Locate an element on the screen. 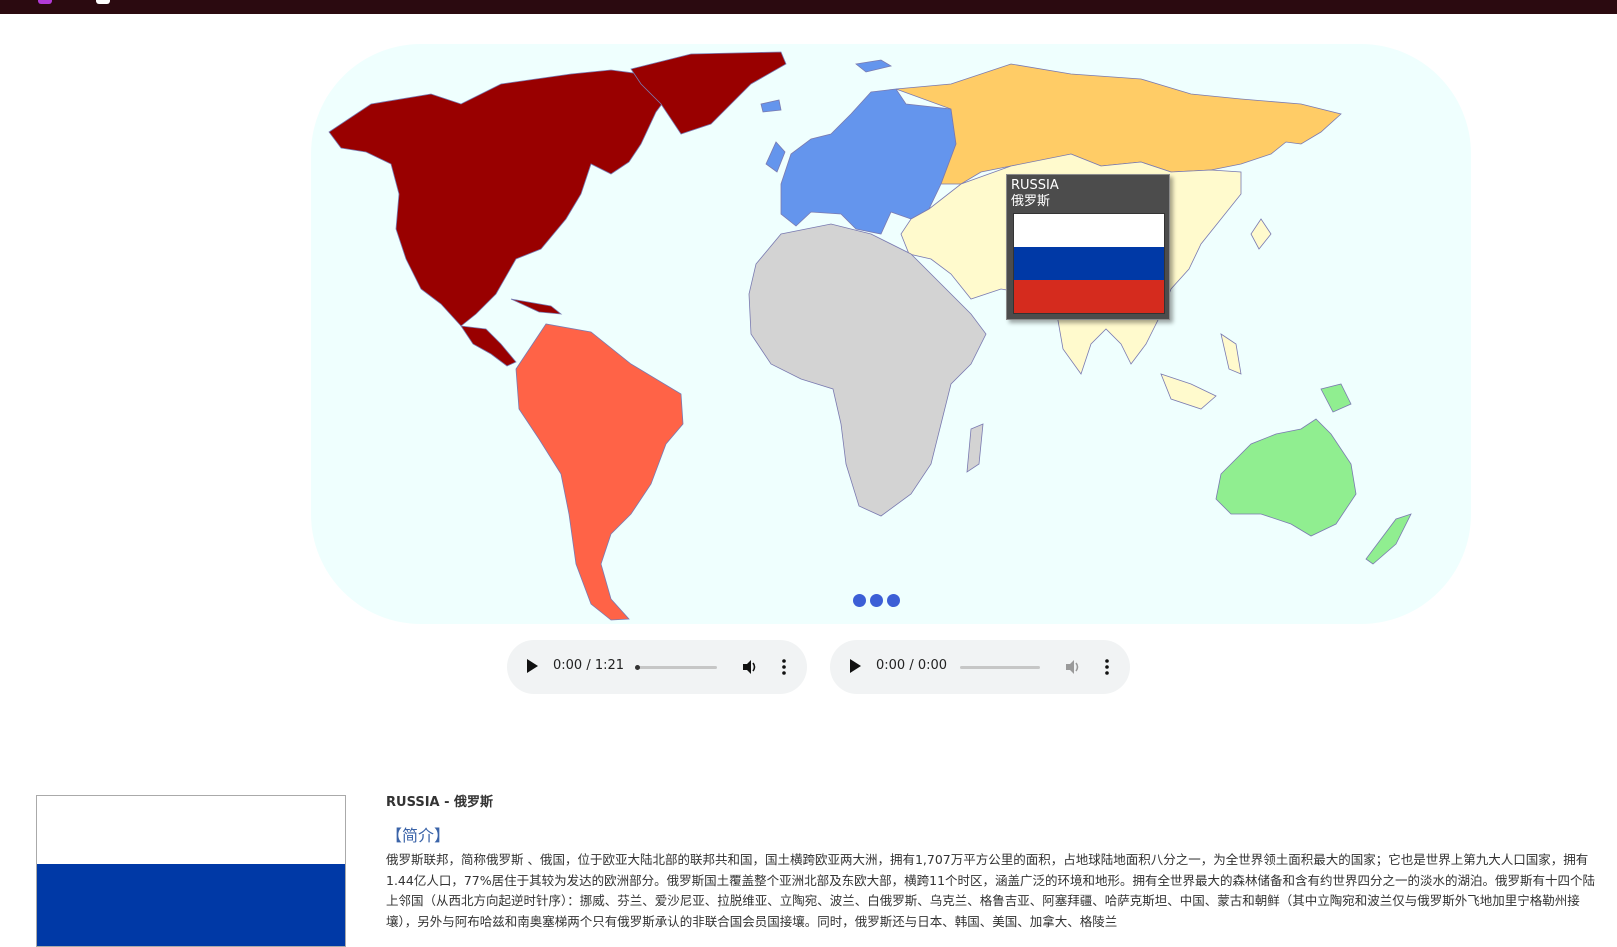  tooltip-flag-image is located at coordinates (1089, 263).